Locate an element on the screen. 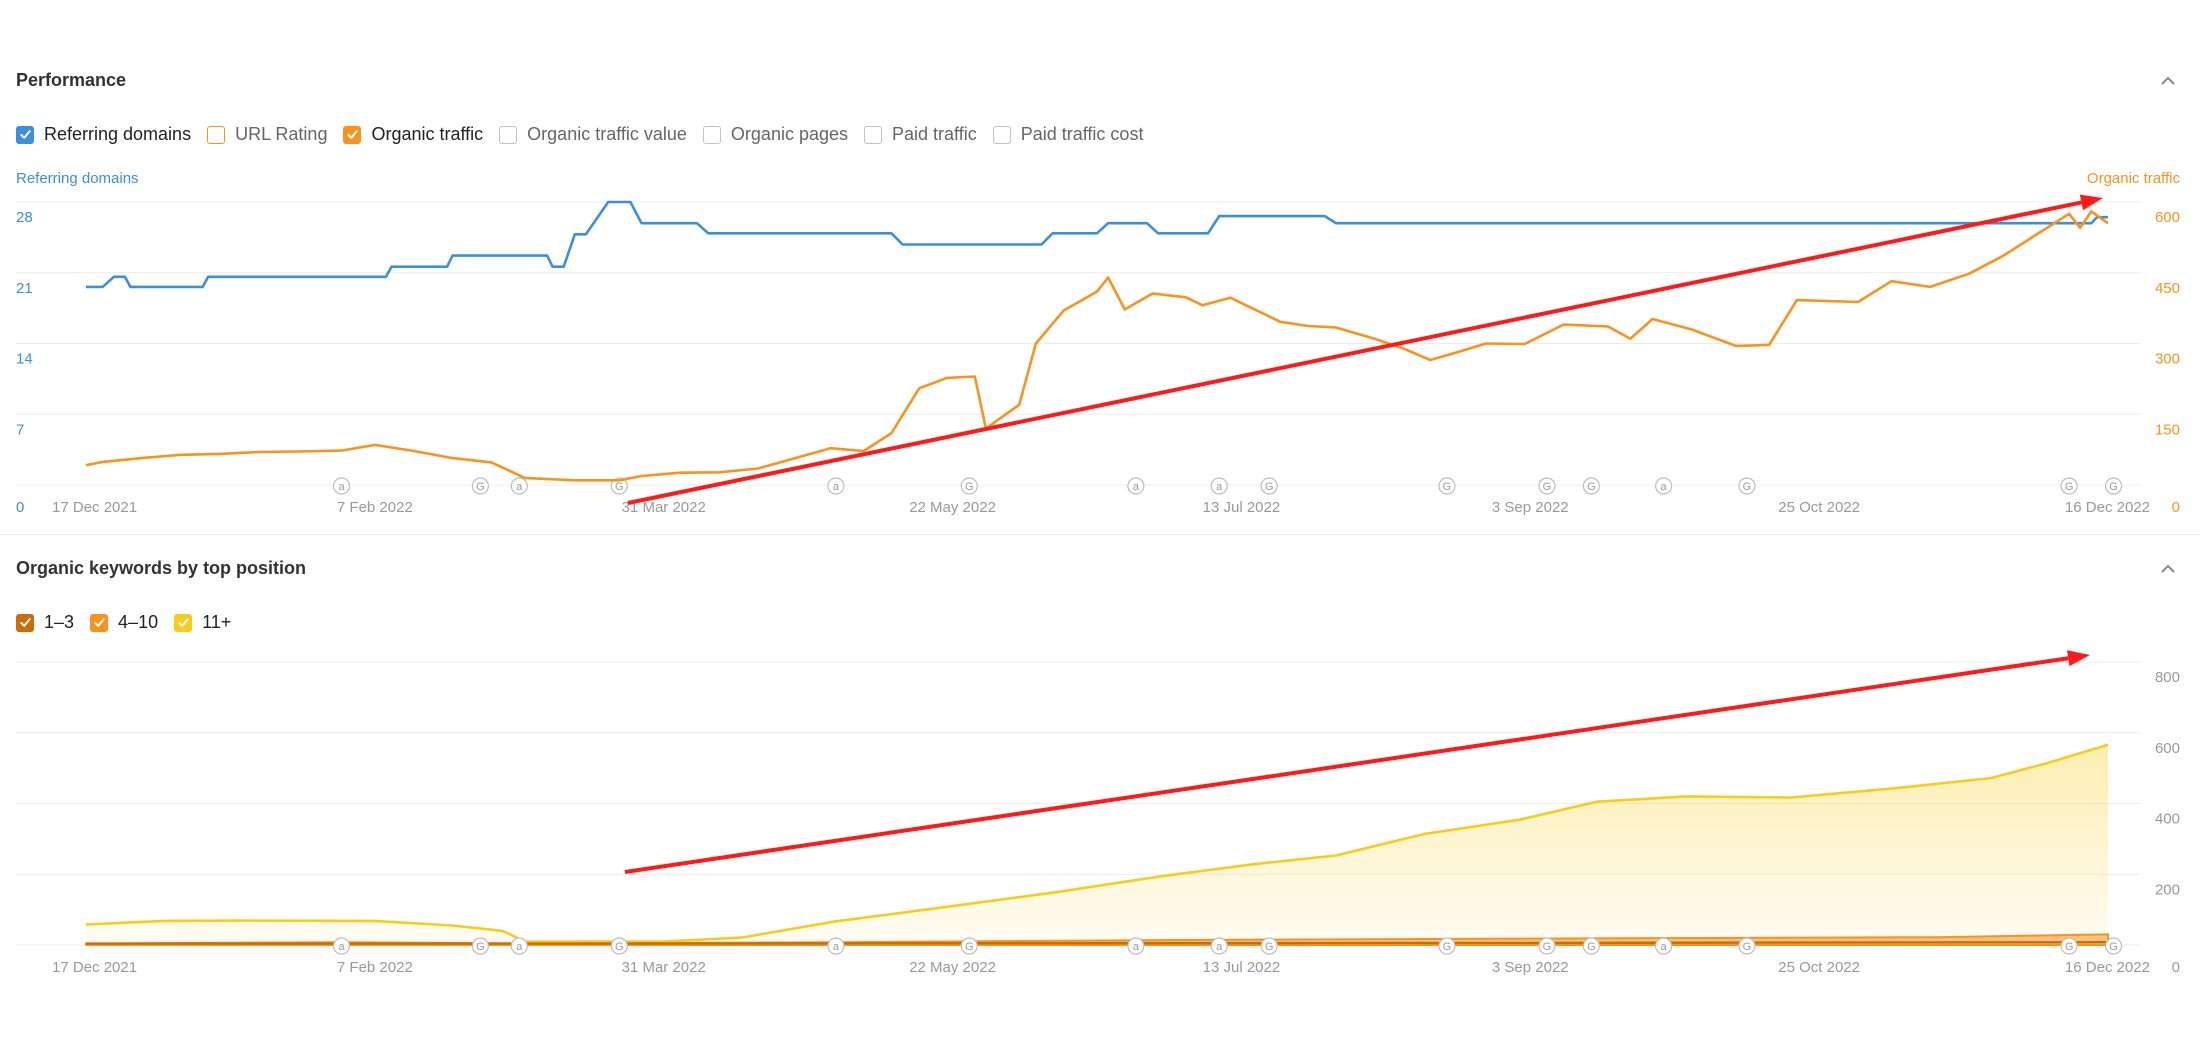 The width and height of the screenshot is (2200, 1056). x-tick-label: 17 Dec 2021 is located at coordinates (94, 967).